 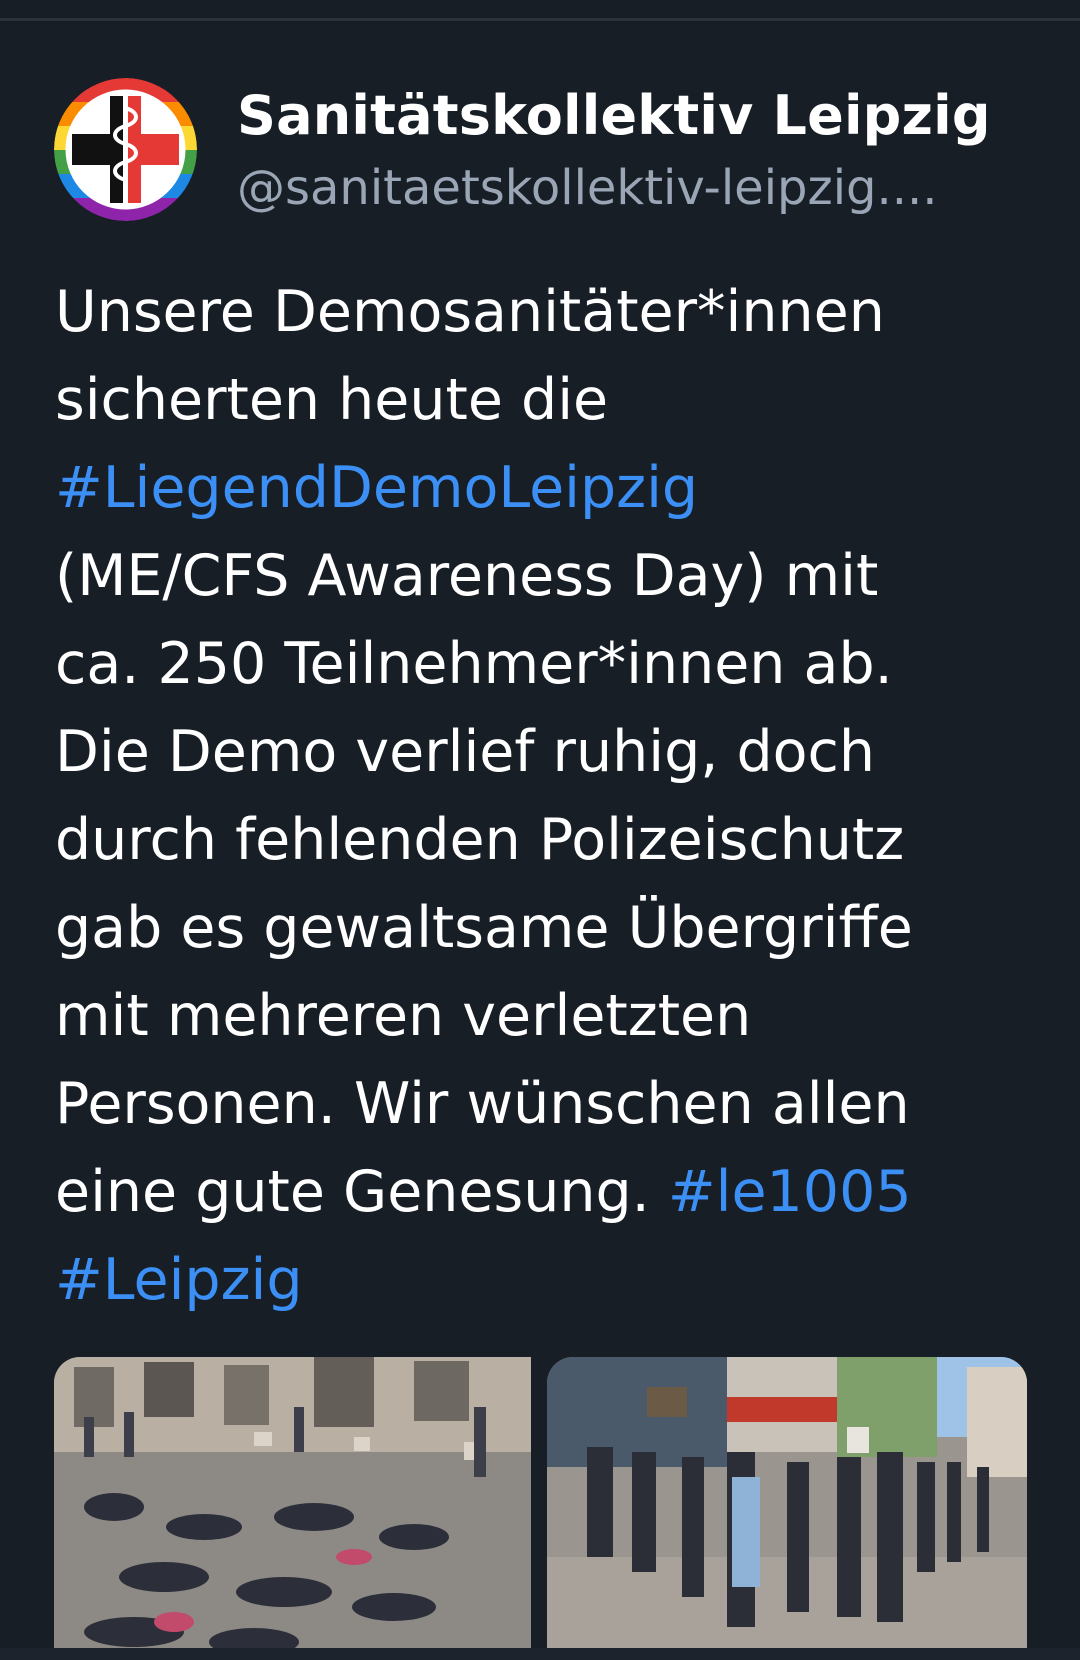 I want to click on post-text-segment: Unsere Demosanitäter*innen, so click(x=470, y=312).